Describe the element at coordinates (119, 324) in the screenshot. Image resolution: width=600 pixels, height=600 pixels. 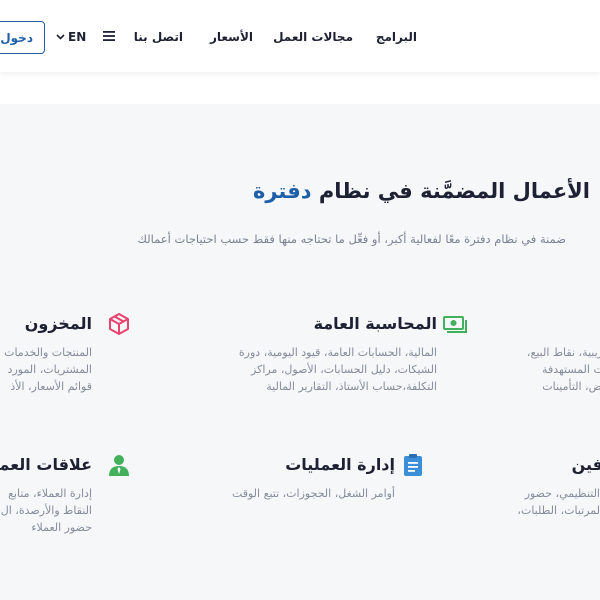
I see `box-icon` at that location.